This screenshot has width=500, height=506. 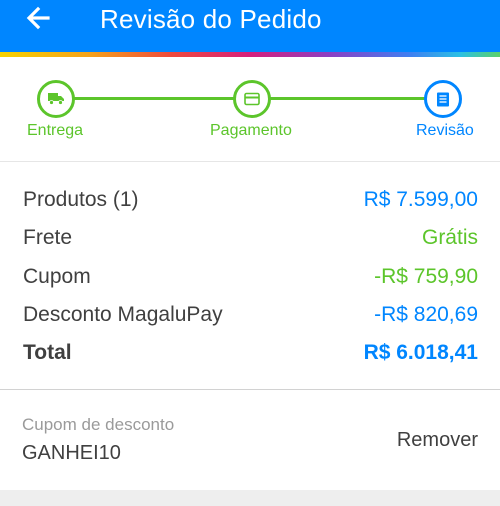 What do you see at coordinates (211, 19) in the screenshot?
I see `page-title: Revisão do Pedido` at bounding box center [211, 19].